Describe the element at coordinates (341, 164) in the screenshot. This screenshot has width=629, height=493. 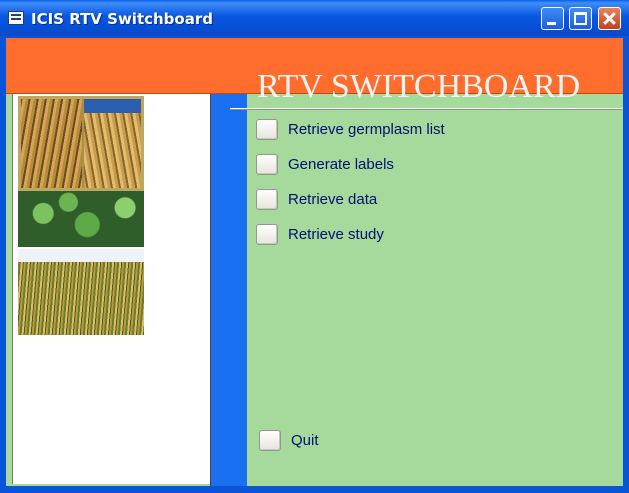
I see `menu-item-label: Generate labels` at that location.